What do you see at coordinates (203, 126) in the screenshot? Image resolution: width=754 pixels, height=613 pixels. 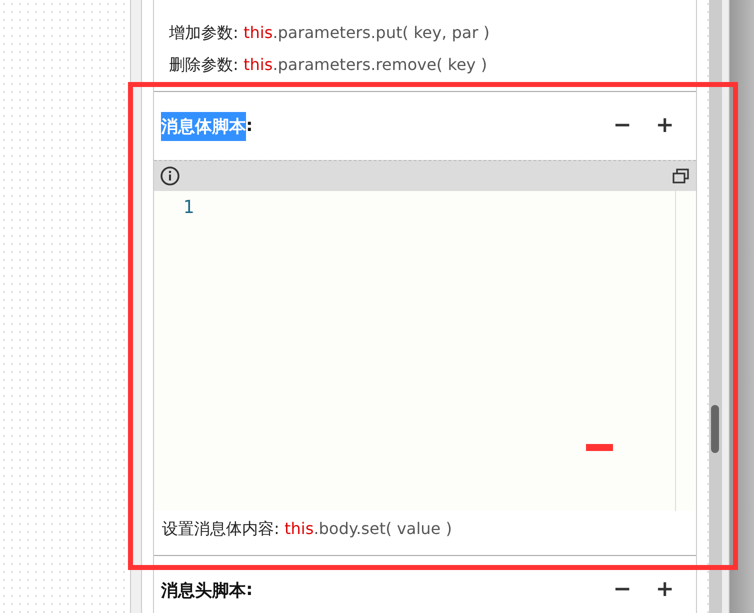 I see `section-title: 消息体脚本` at bounding box center [203, 126].